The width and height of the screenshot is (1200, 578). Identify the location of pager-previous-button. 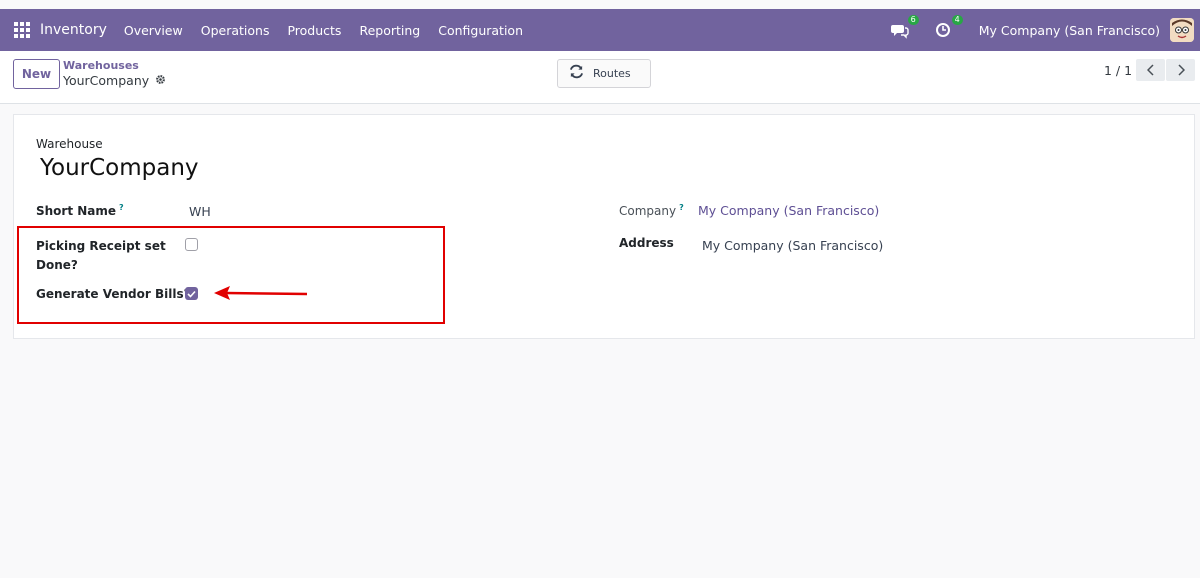
(1150, 70).